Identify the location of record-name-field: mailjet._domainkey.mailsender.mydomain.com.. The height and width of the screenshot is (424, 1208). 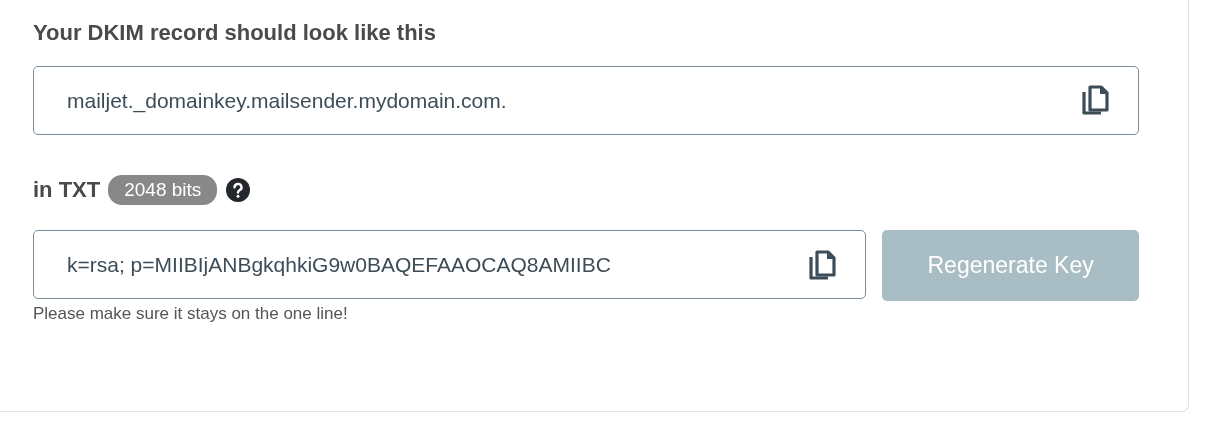
(586, 100).